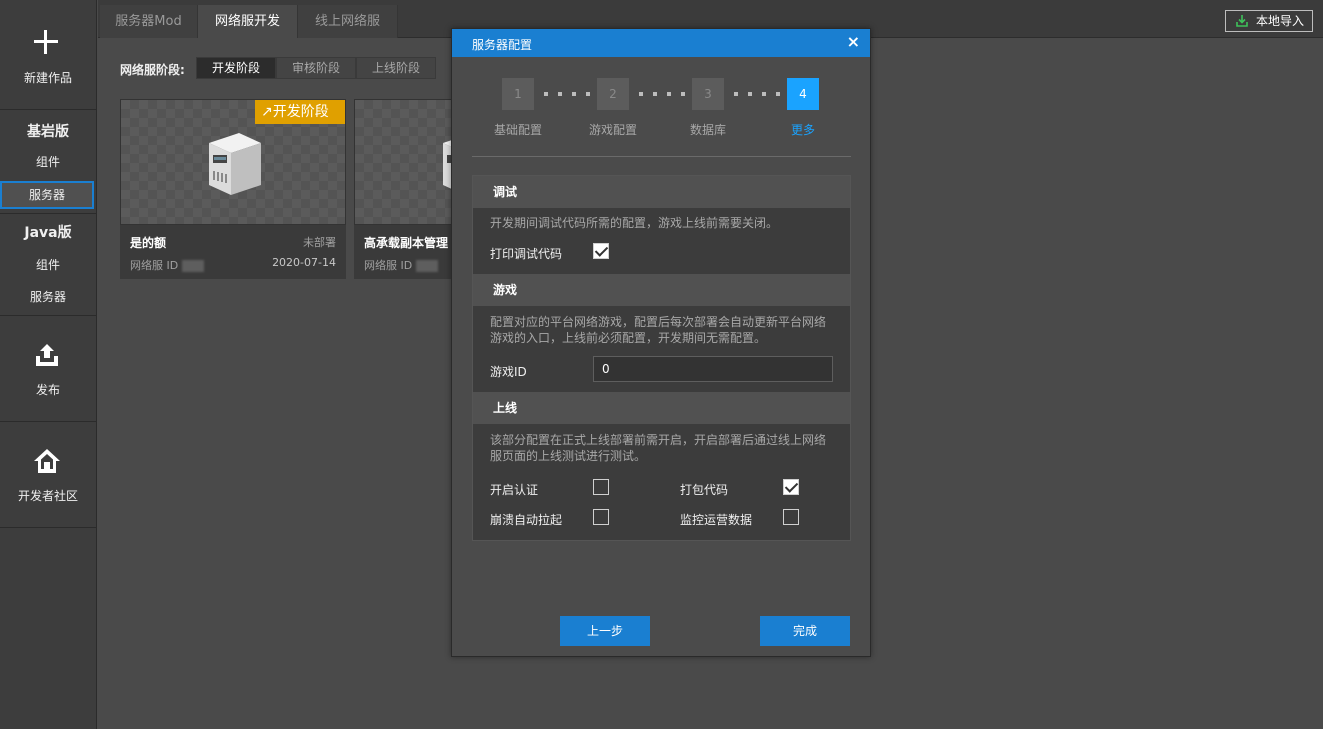 The width and height of the screenshot is (1323, 729). I want to click on crash-restart-label: 崩溃自动拉起, so click(526, 520).